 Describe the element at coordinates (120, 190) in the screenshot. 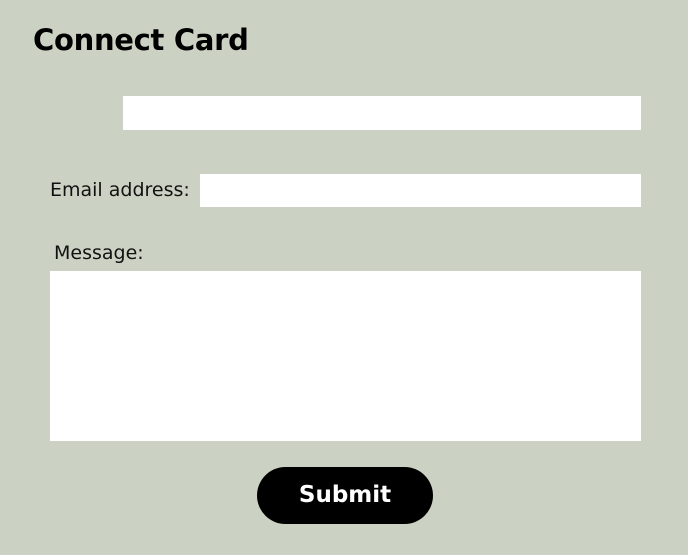

I see `email-label: Email address:` at that location.